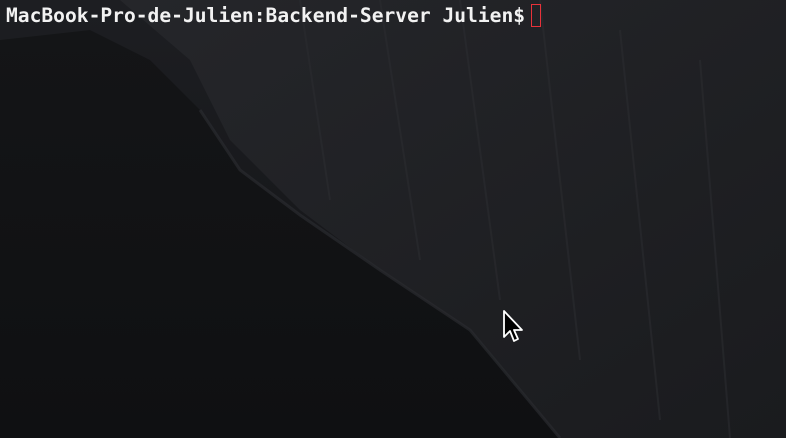 The image size is (786, 438). I want to click on arrow-pointer-icon, so click(513, 326).